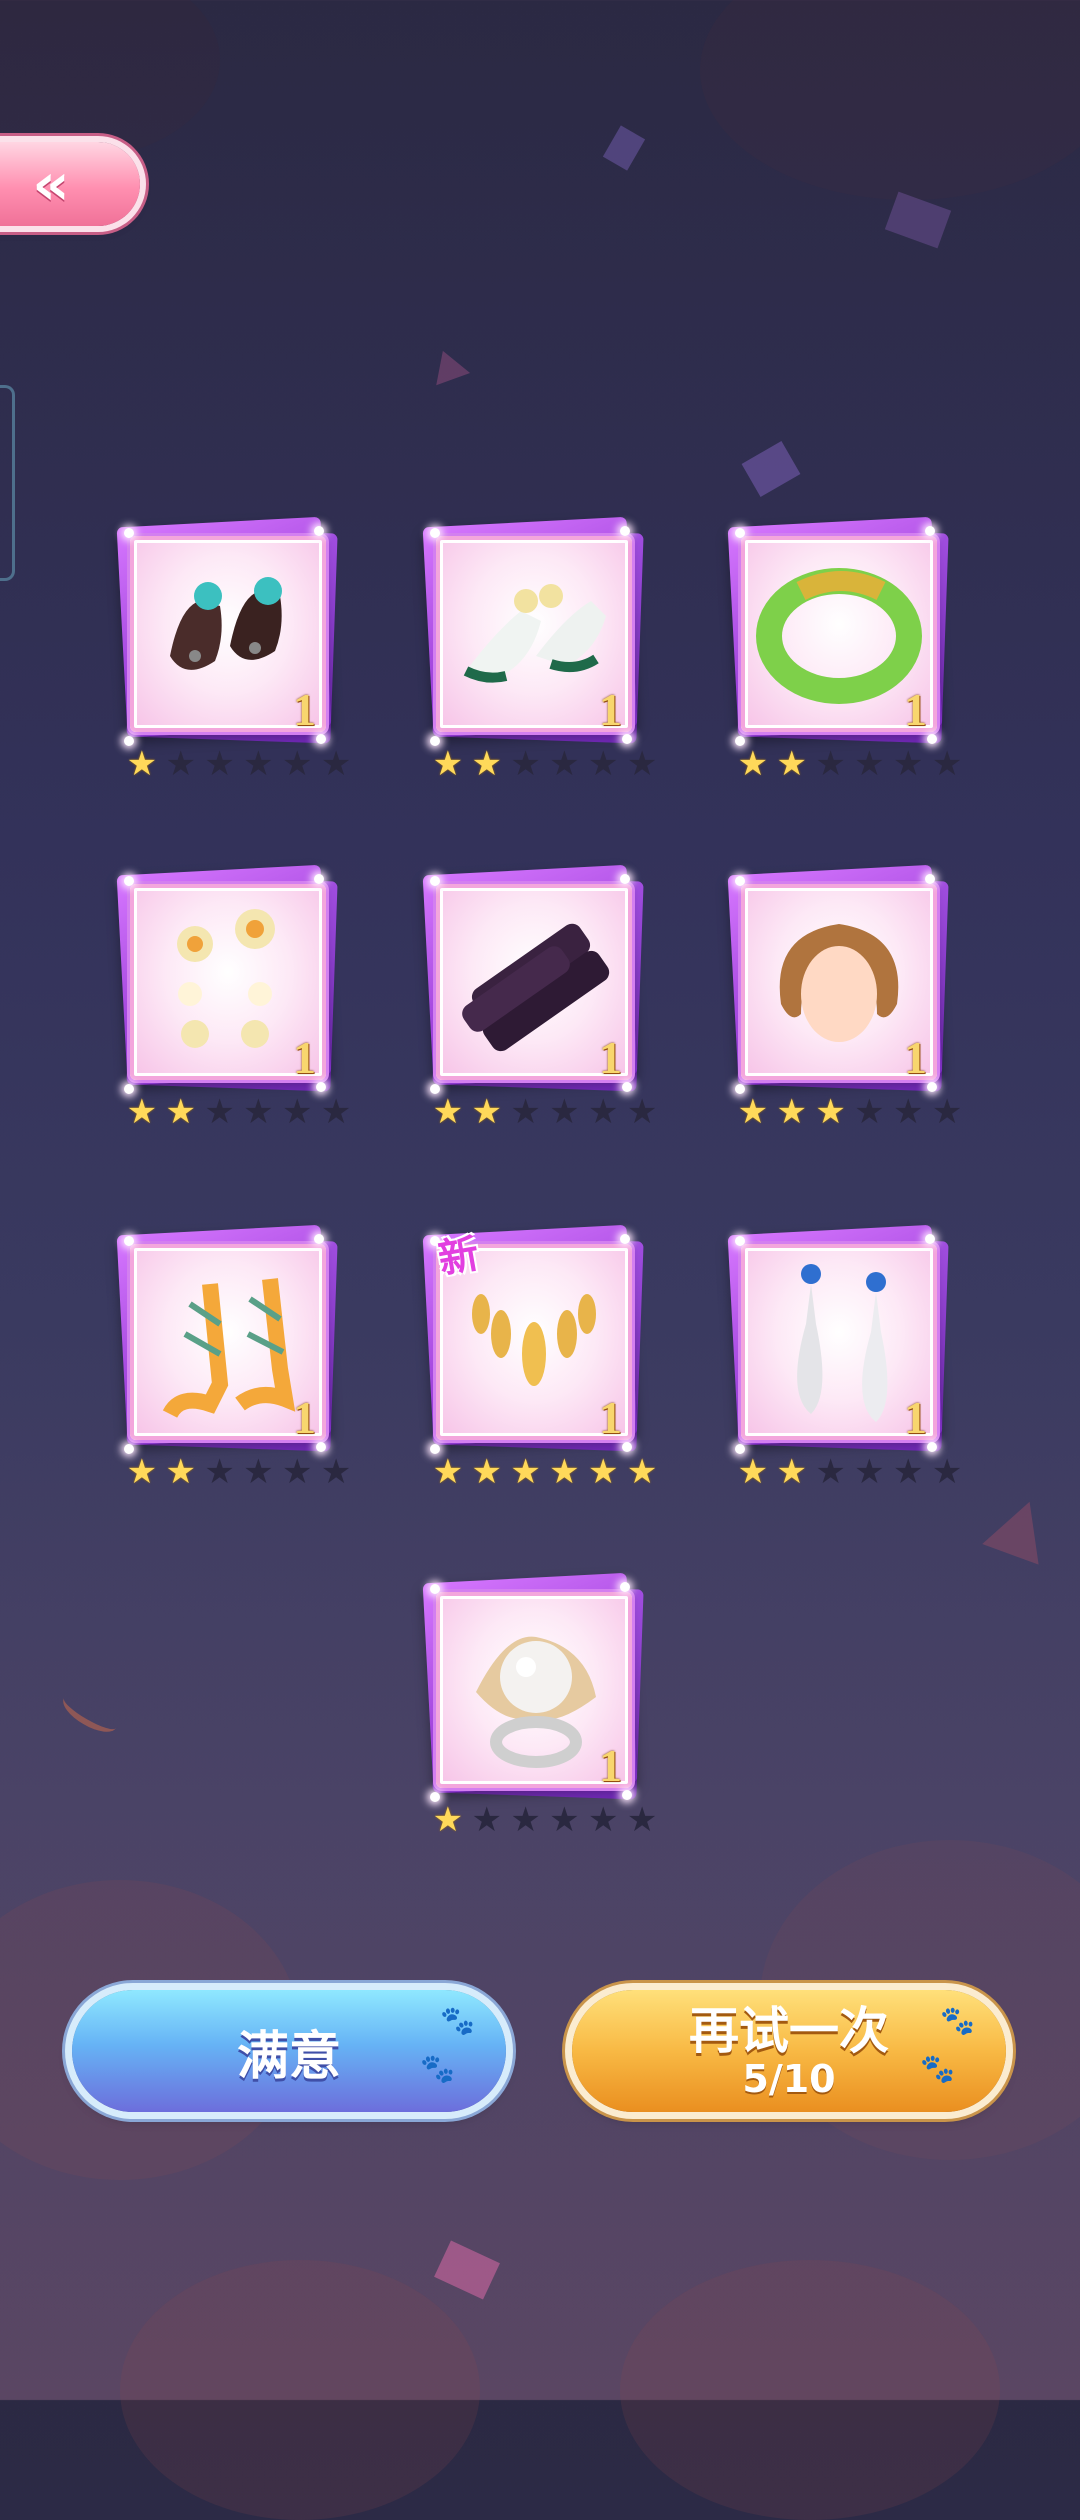 The height and width of the screenshot is (2520, 1080). I want to click on retry-count: 5/10, so click(789, 2079).